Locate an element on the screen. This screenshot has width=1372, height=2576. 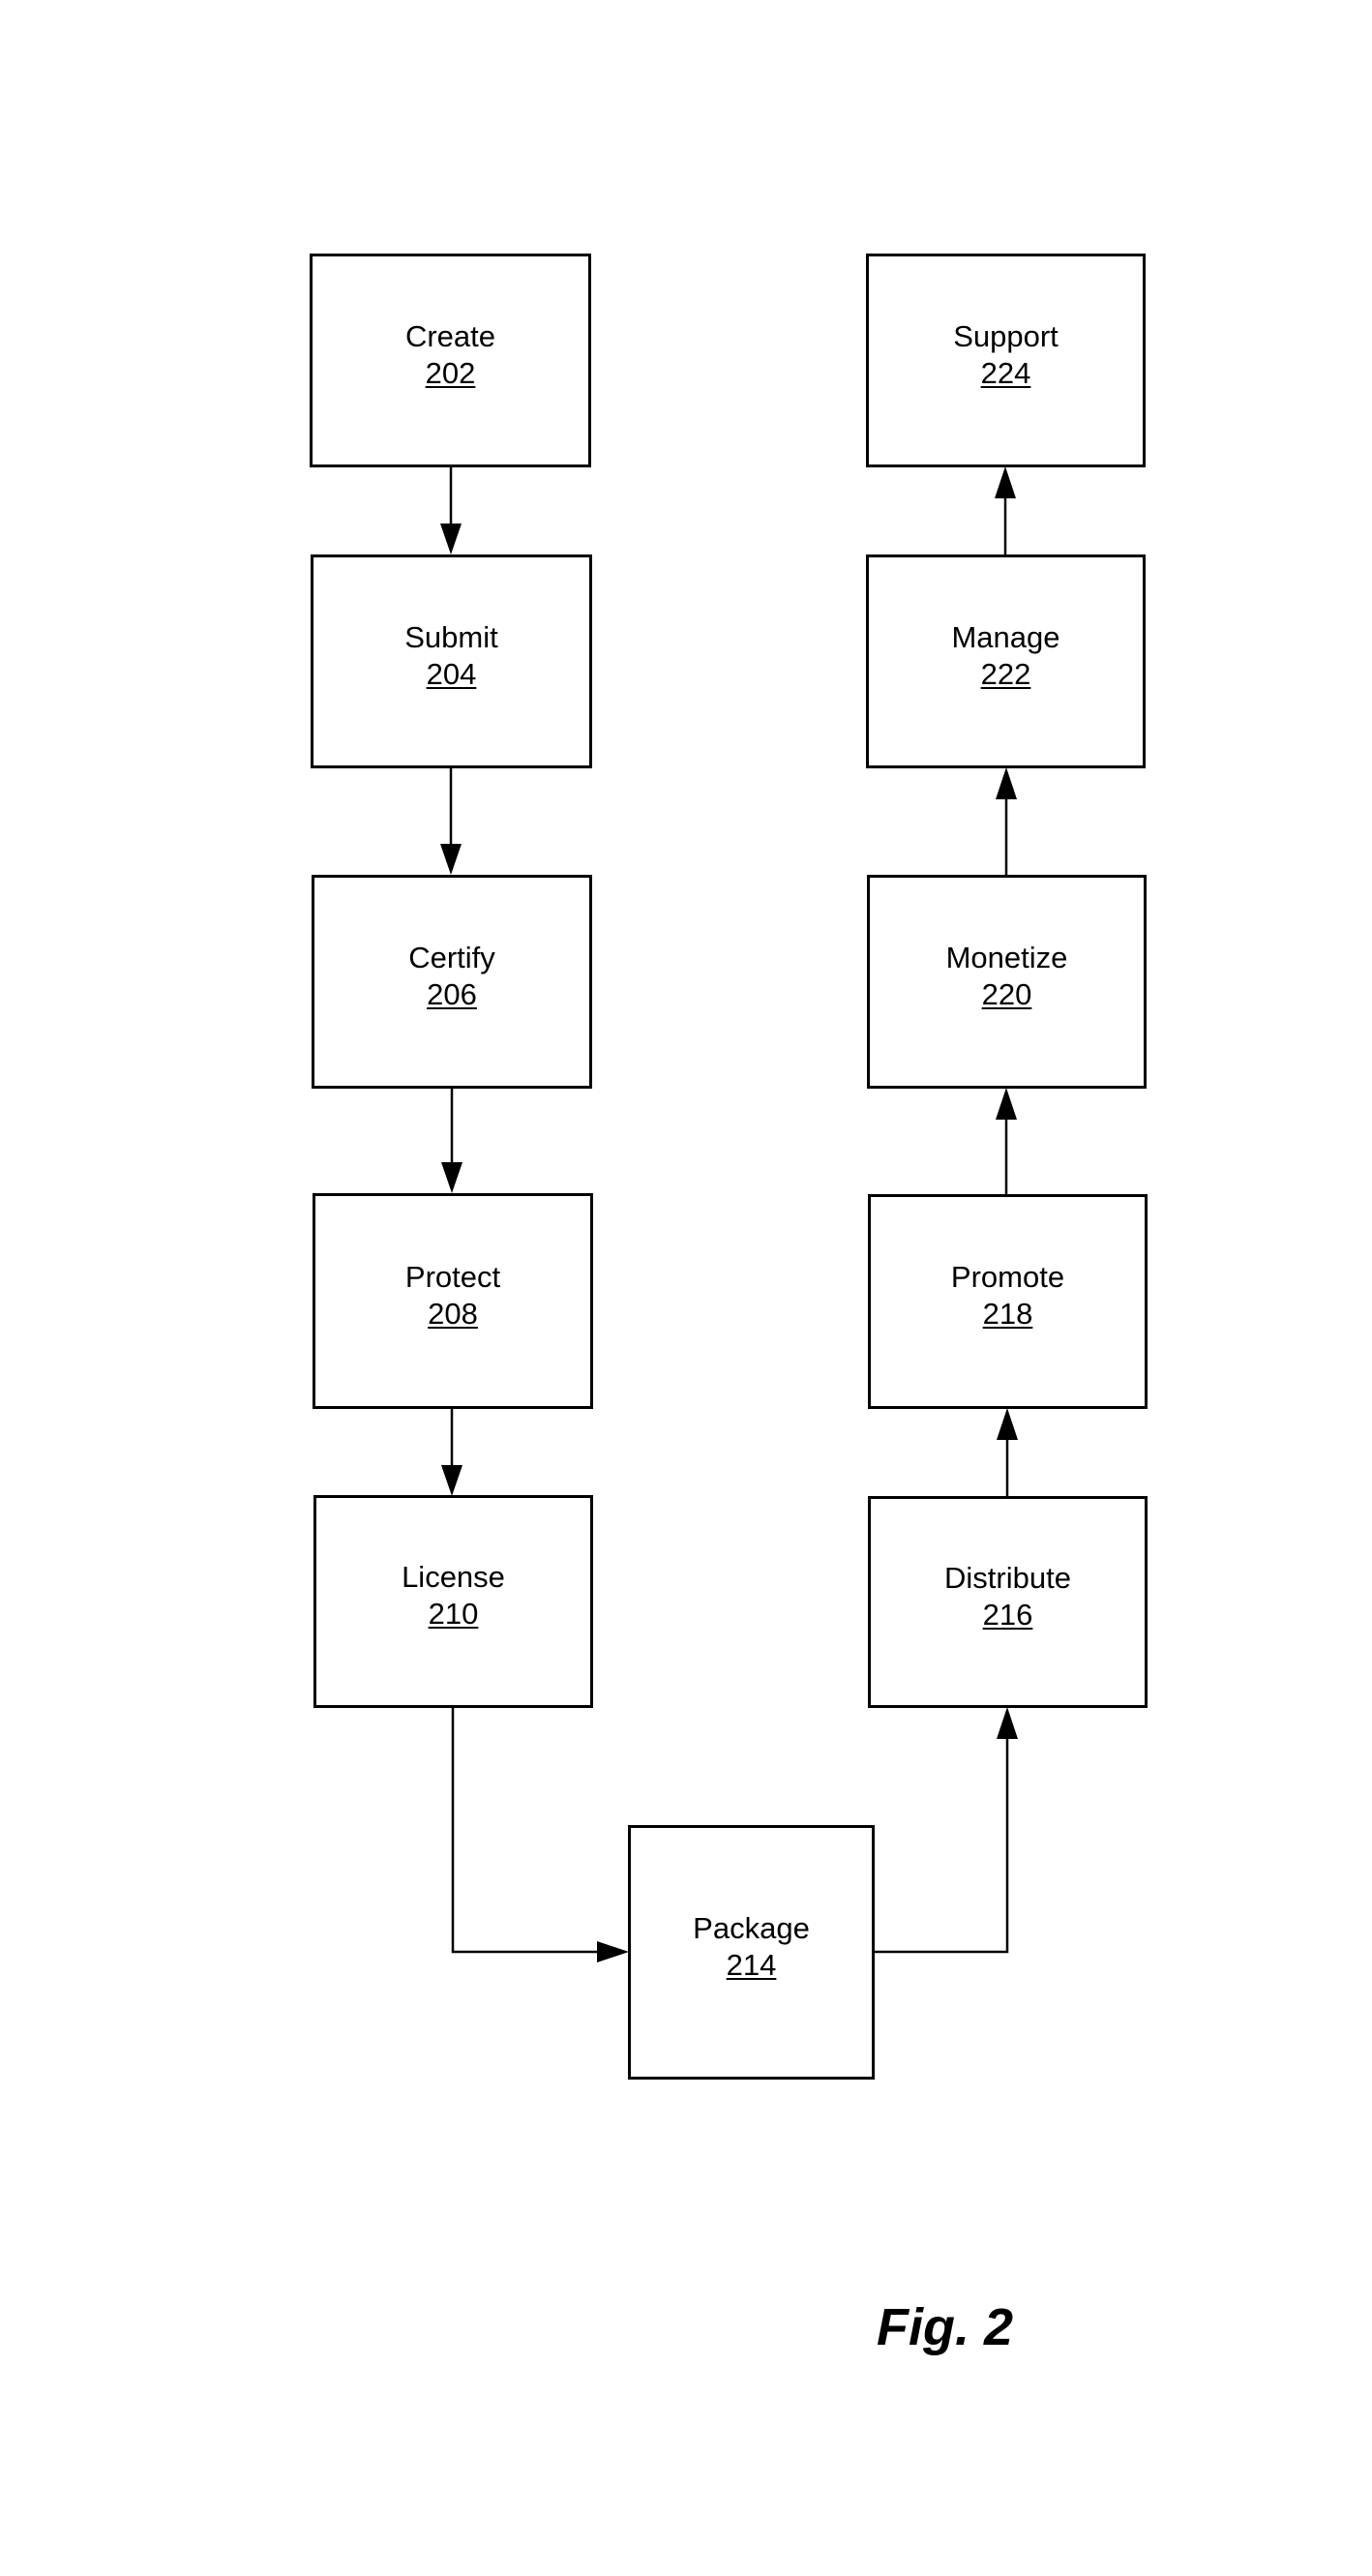
edge-protect-license is located at coordinates (452, 1452).